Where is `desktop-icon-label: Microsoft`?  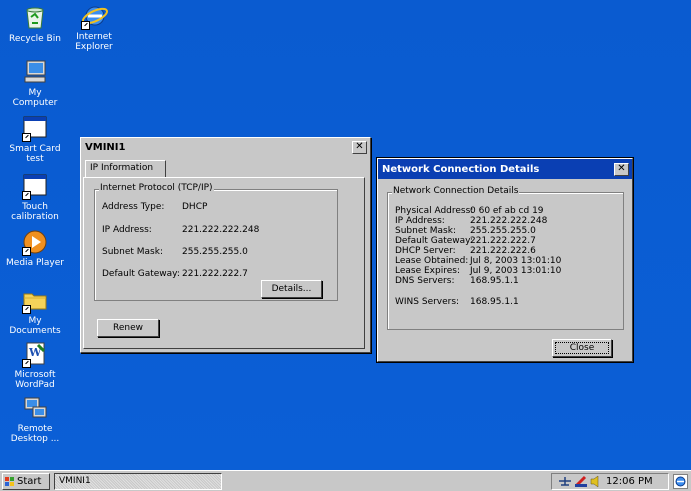
desktop-icon-label: Microsoft is located at coordinates (35, 375).